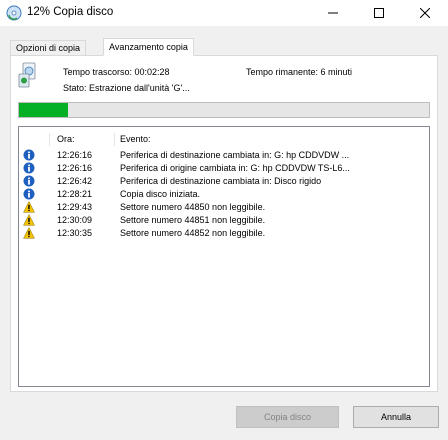 This screenshot has width=448, height=440. What do you see at coordinates (116, 72) in the screenshot?
I see `elapsed-time: Tempo trascorso: 00:02:28` at bounding box center [116, 72].